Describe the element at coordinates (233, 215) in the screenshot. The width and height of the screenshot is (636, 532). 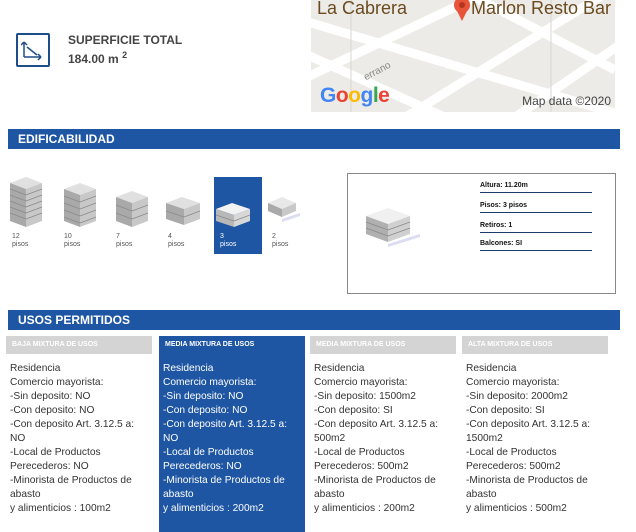
I see `building-3-icon` at that location.